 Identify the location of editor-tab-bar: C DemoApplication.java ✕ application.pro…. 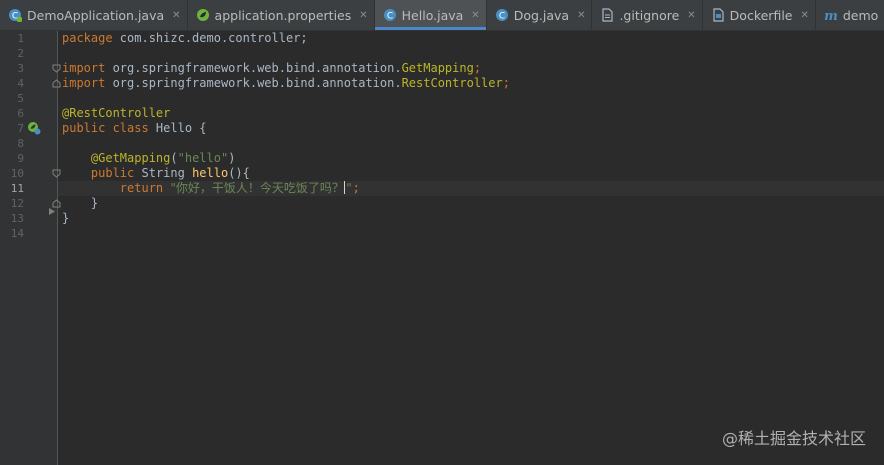
(442, 15).